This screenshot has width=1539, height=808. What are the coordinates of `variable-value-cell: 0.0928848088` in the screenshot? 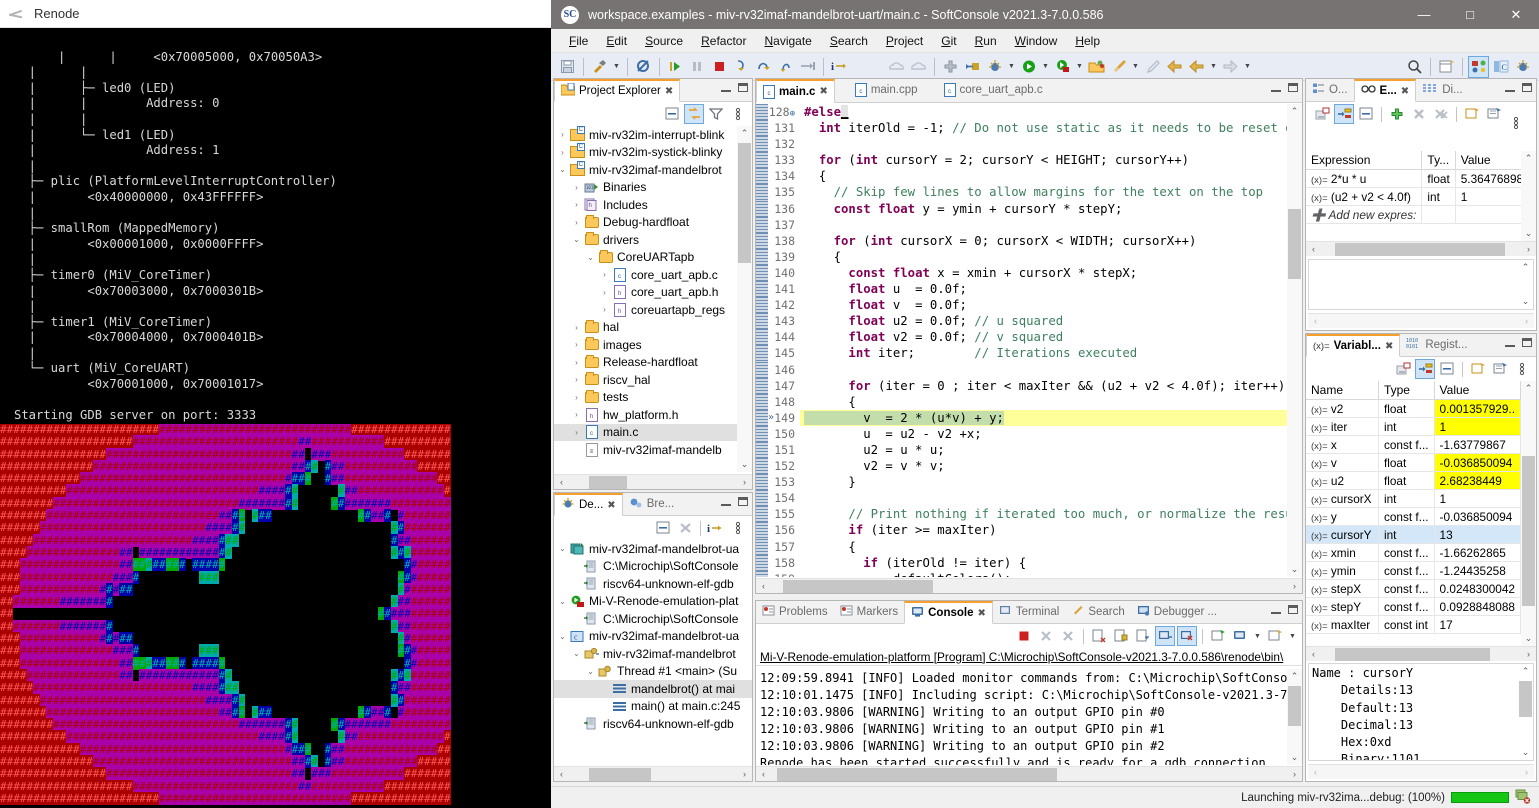 It's located at (1477, 606).